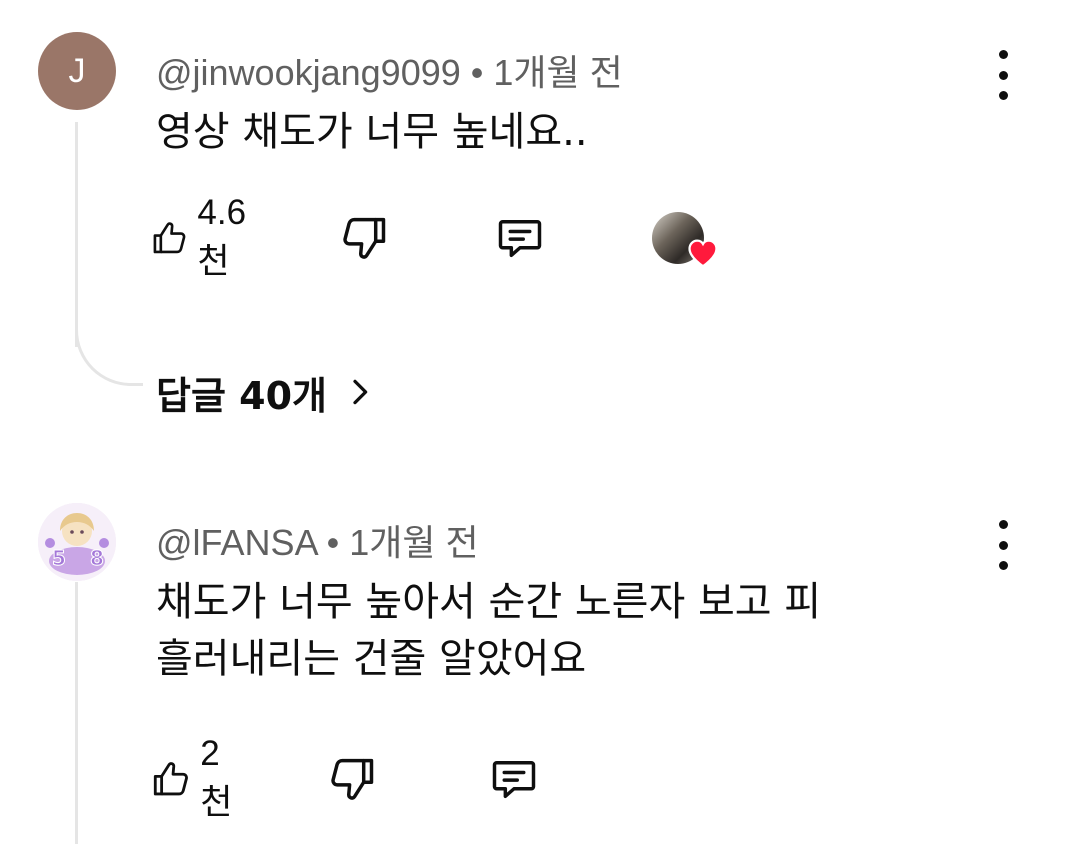  What do you see at coordinates (236, 542) in the screenshot?
I see `author-handle: @lFANSA` at bounding box center [236, 542].